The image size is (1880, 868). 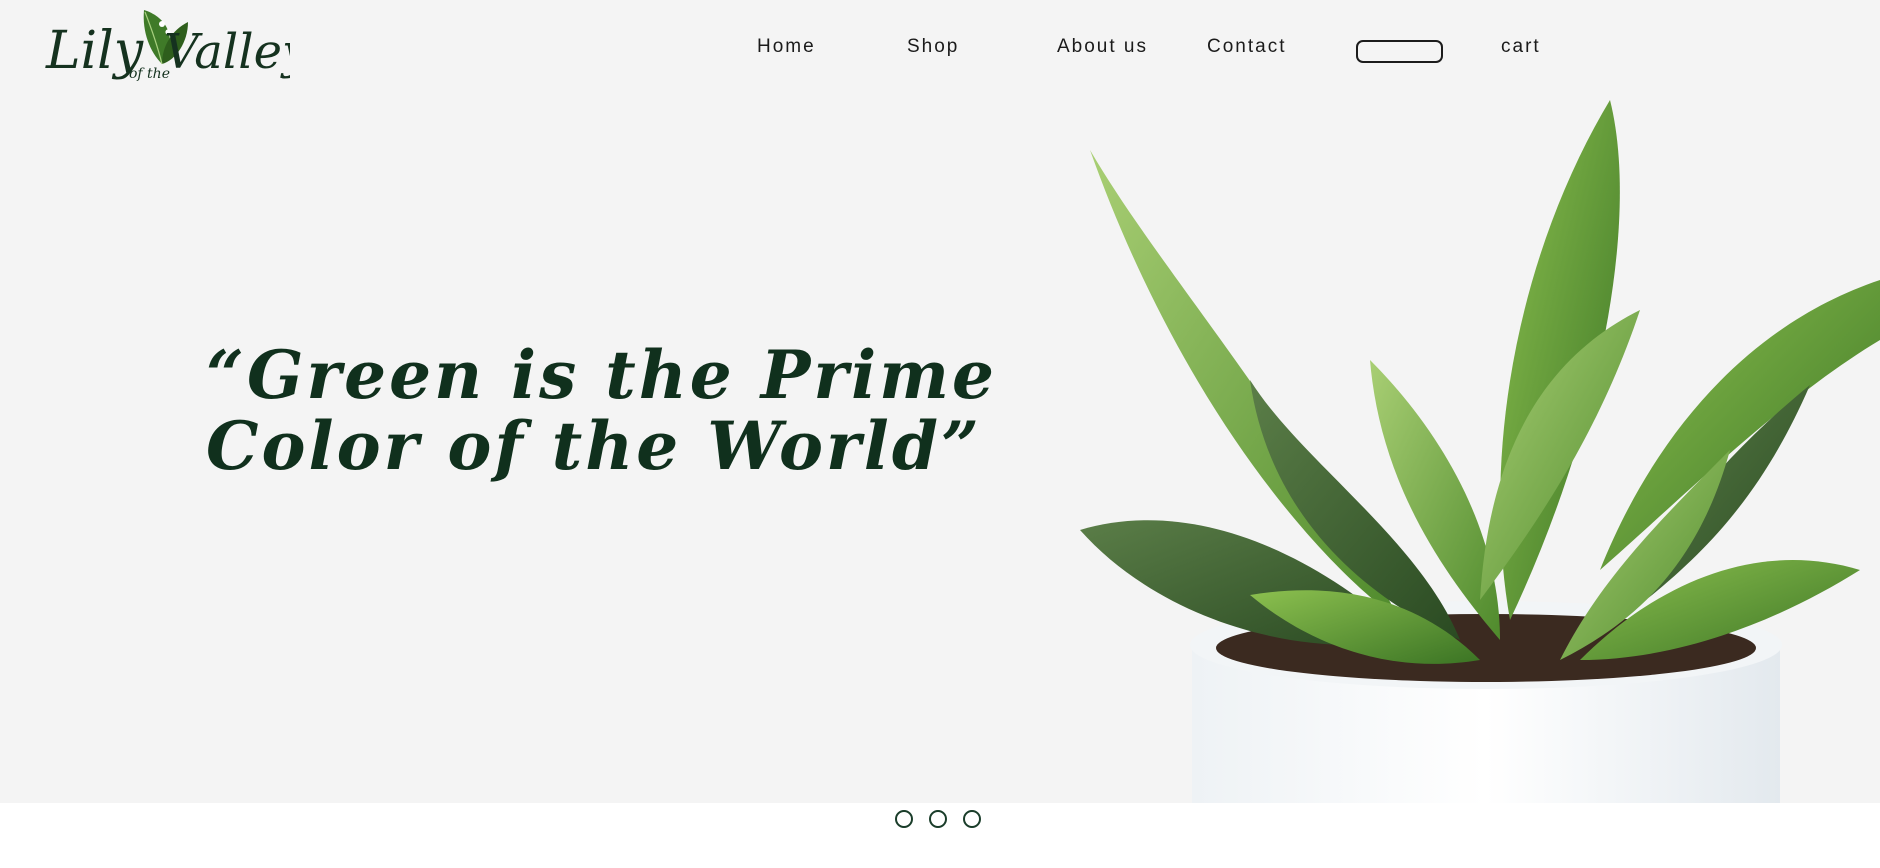 I want to click on logo-word-valley: Valley, so click(x=227, y=52).